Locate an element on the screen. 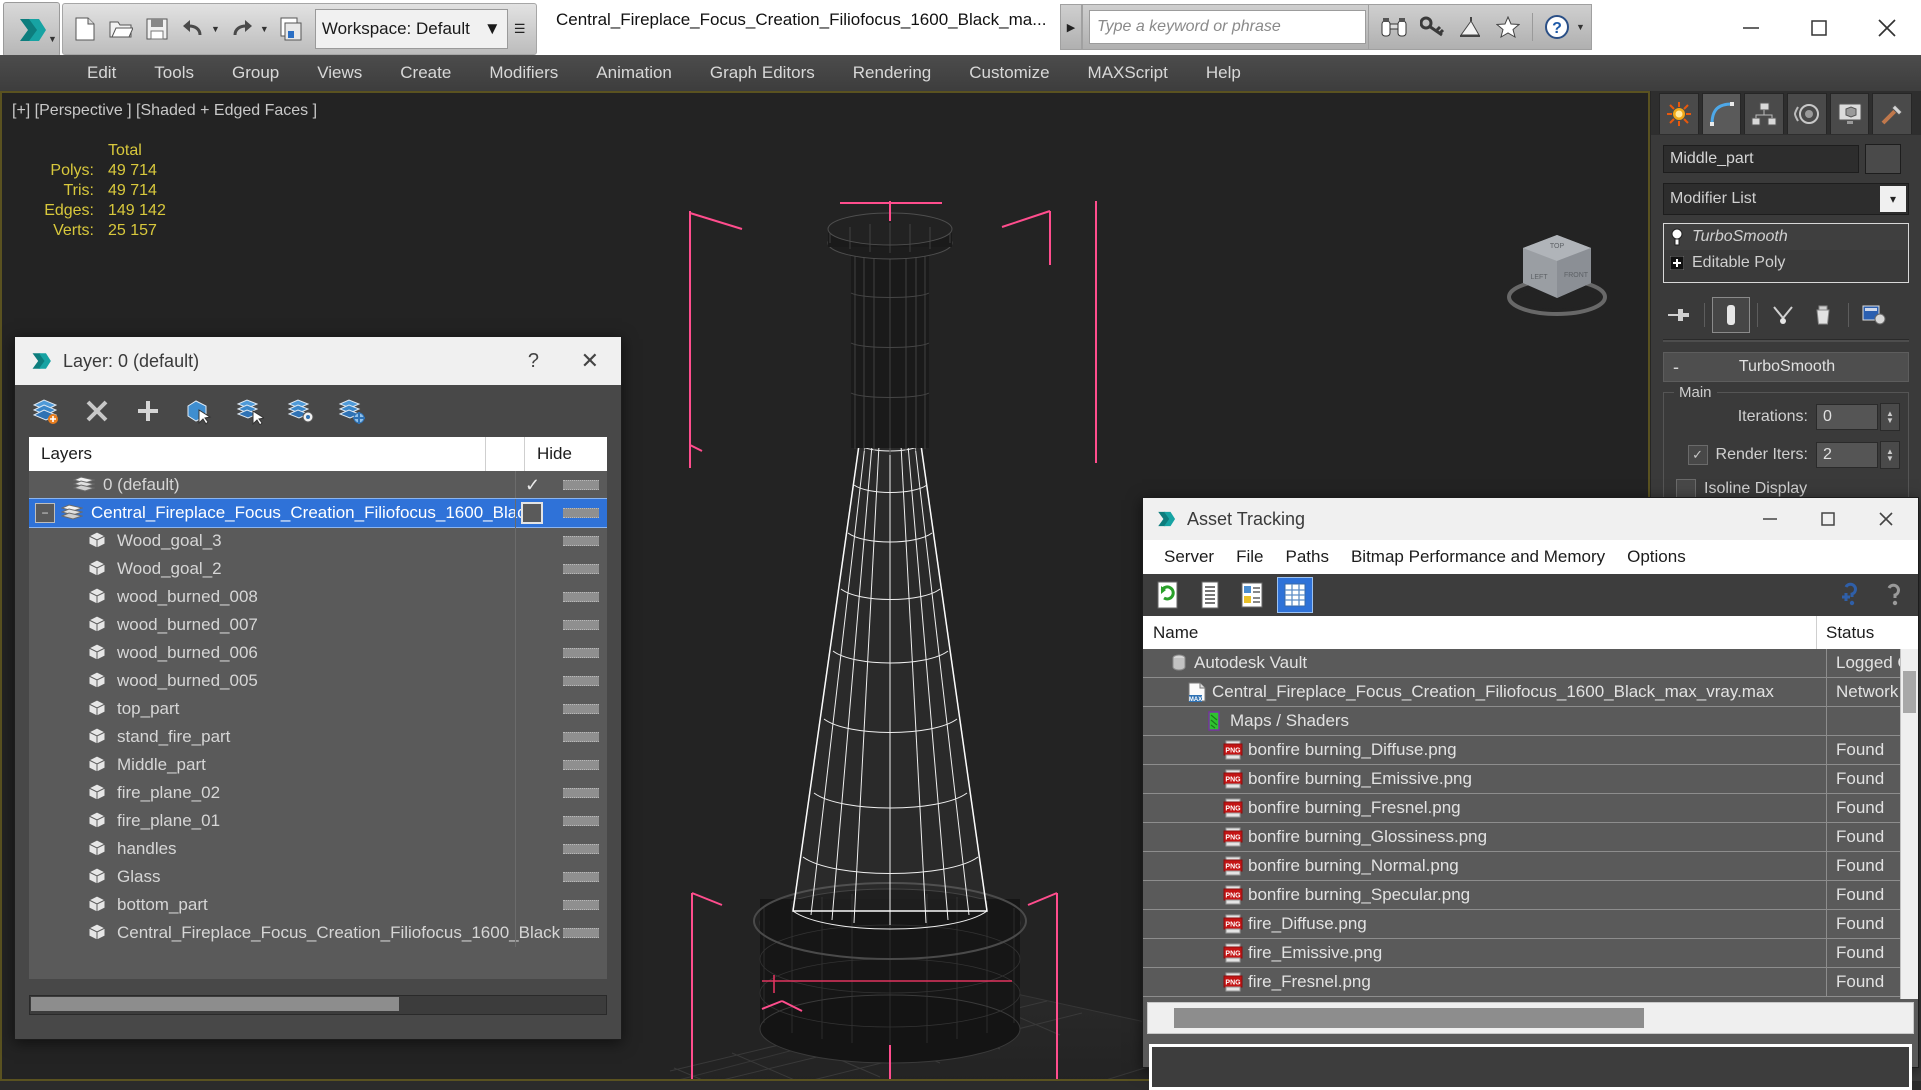 Image resolution: width=1921 pixels, height=1090 pixels. asset-name-cell: PNG bonfire burning_Diffuse.png is located at coordinates (1484, 750).